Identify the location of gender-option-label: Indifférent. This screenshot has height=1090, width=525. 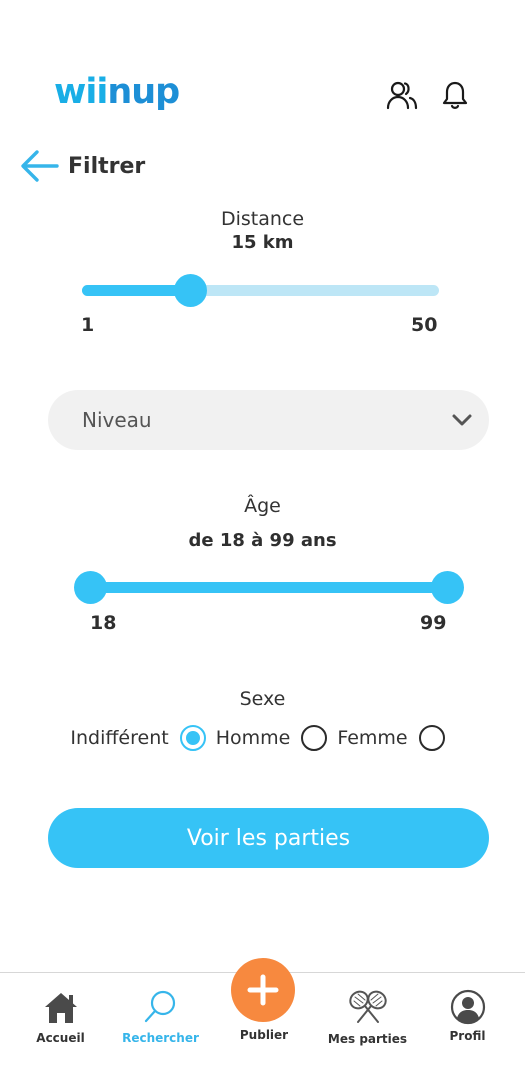
(119, 738).